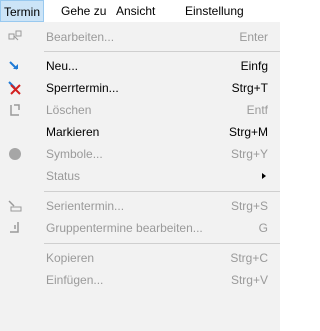  I want to click on menu-item-shortcut: Strg+S, so click(249, 206).